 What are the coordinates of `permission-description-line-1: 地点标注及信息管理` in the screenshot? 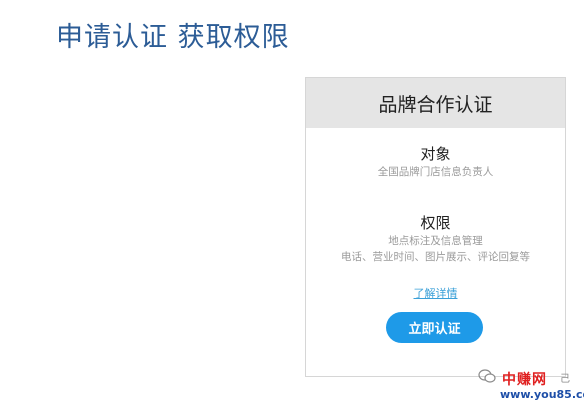 It's located at (435, 241).